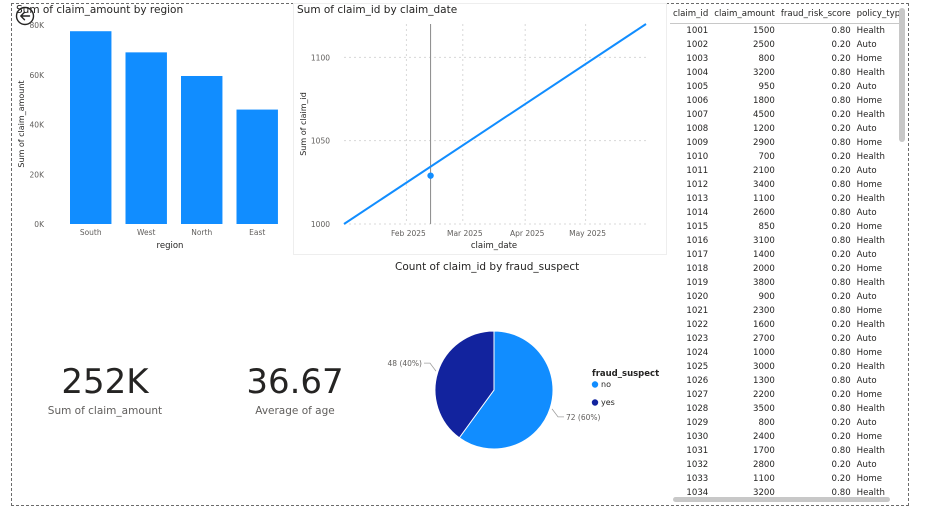 Image resolution: width=933 pixels, height=509 pixels. What do you see at coordinates (786, 297) in the screenshot?
I see `table-row: 1020 900 0.20 Auto` at bounding box center [786, 297].